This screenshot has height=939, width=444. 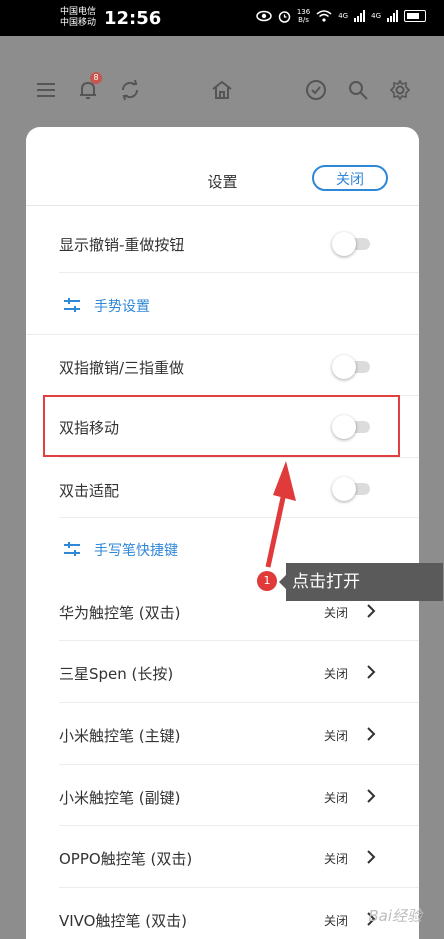 I want to click on section-gesture-settings: 手势设置, so click(x=222, y=304).